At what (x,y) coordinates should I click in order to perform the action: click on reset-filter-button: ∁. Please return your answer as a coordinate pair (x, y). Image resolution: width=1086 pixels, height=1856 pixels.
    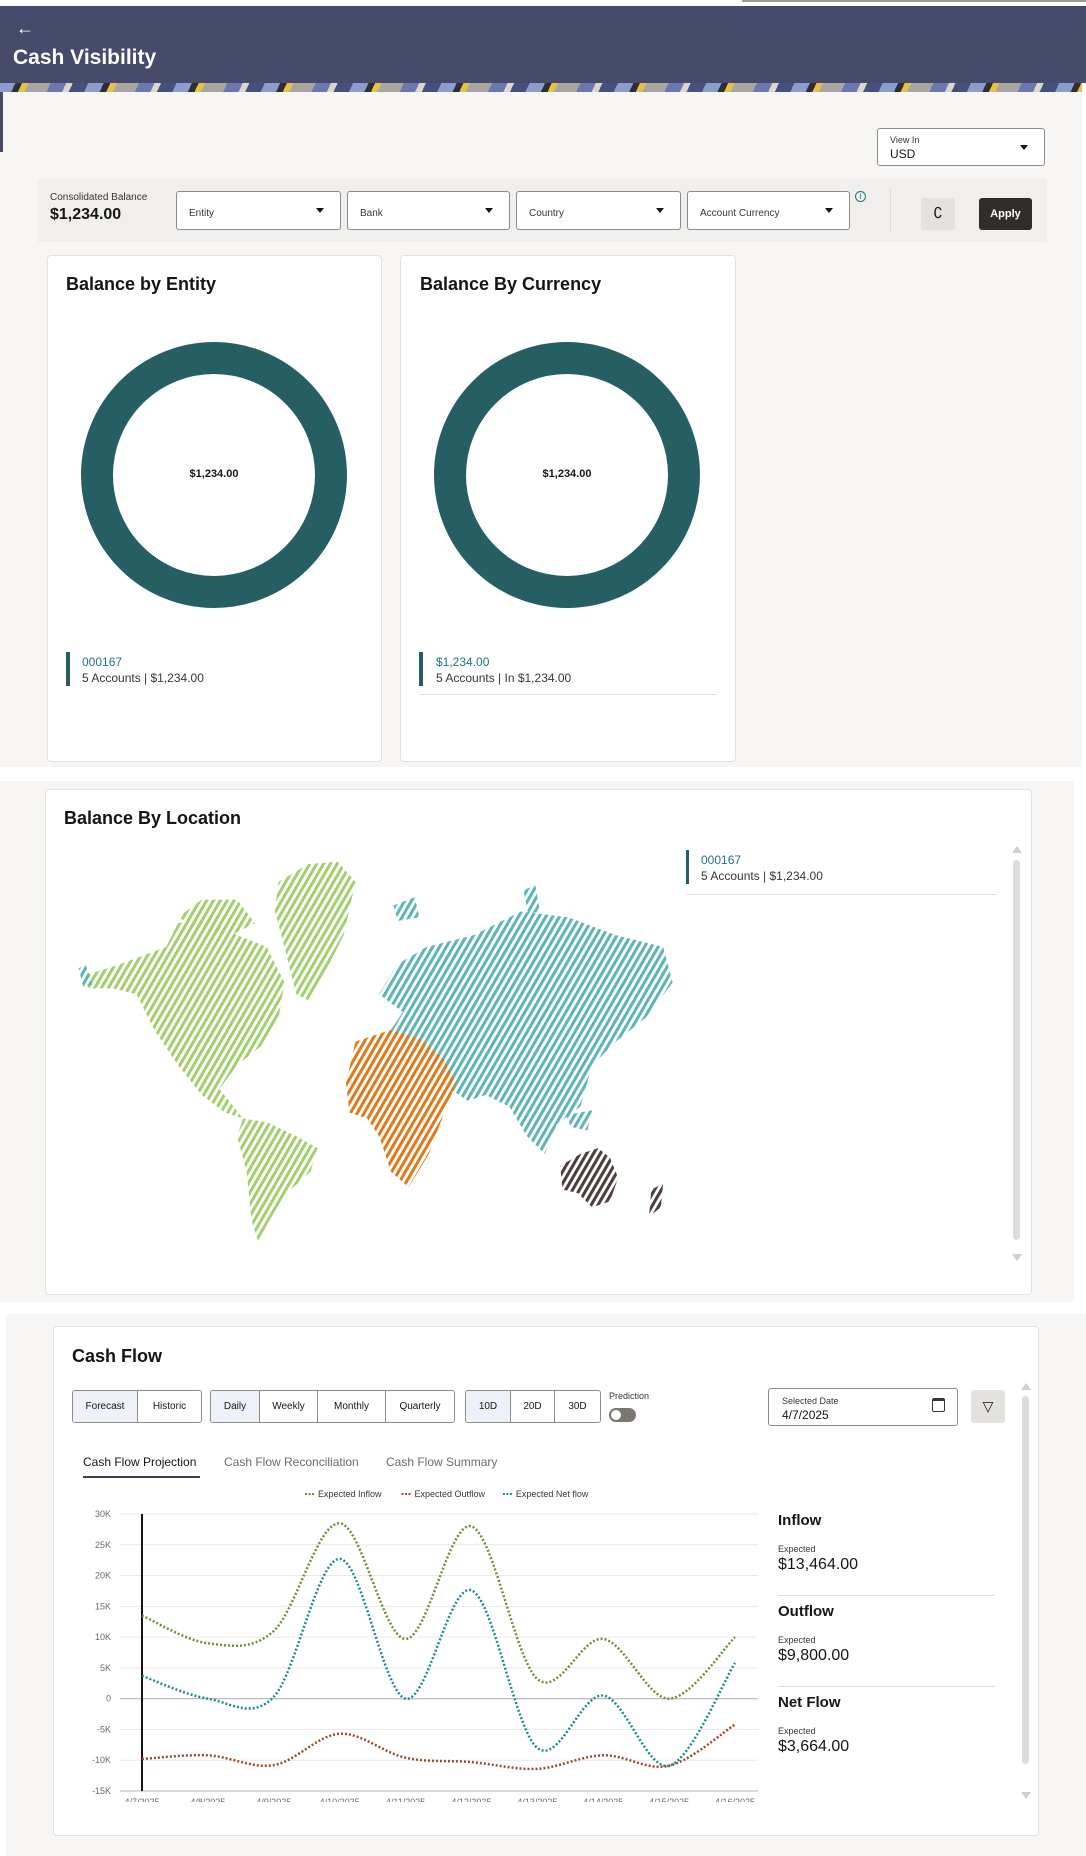
    Looking at the image, I should click on (938, 214).